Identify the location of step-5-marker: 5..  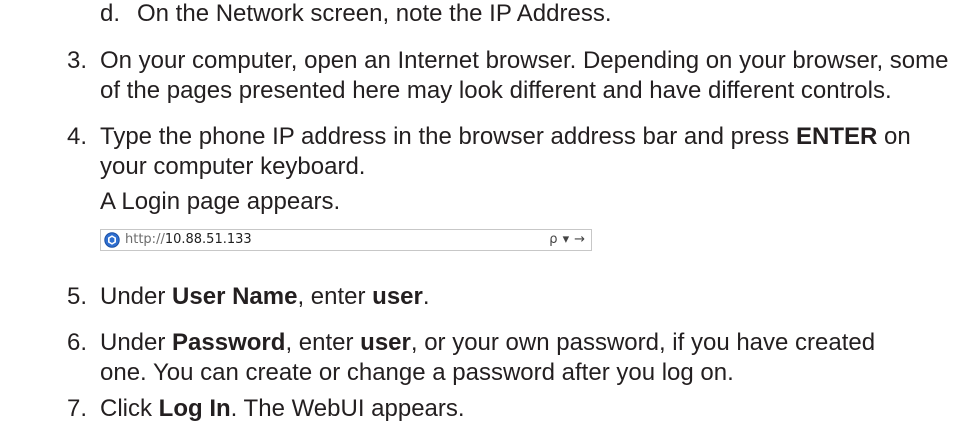
(77, 296).